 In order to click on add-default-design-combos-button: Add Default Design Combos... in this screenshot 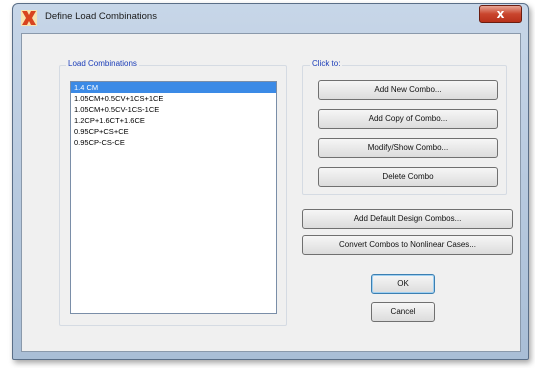, I will do `click(407, 219)`.